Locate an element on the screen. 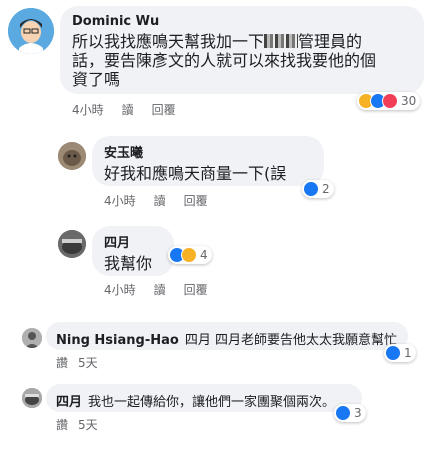 This screenshot has width=445, height=462. reaction-summary: 30 is located at coordinates (389, 101).